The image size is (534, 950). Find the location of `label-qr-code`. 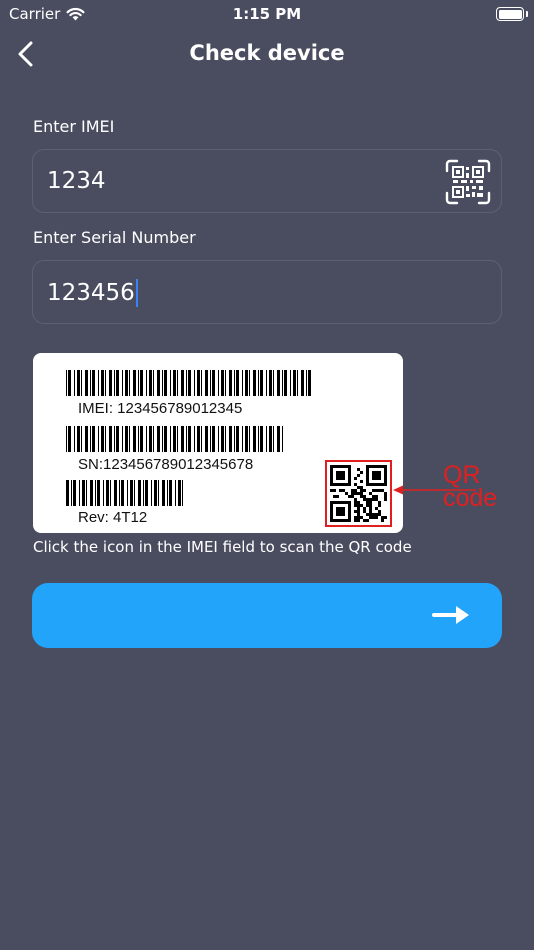

label-qr-code is located at coordinates (358, 493).